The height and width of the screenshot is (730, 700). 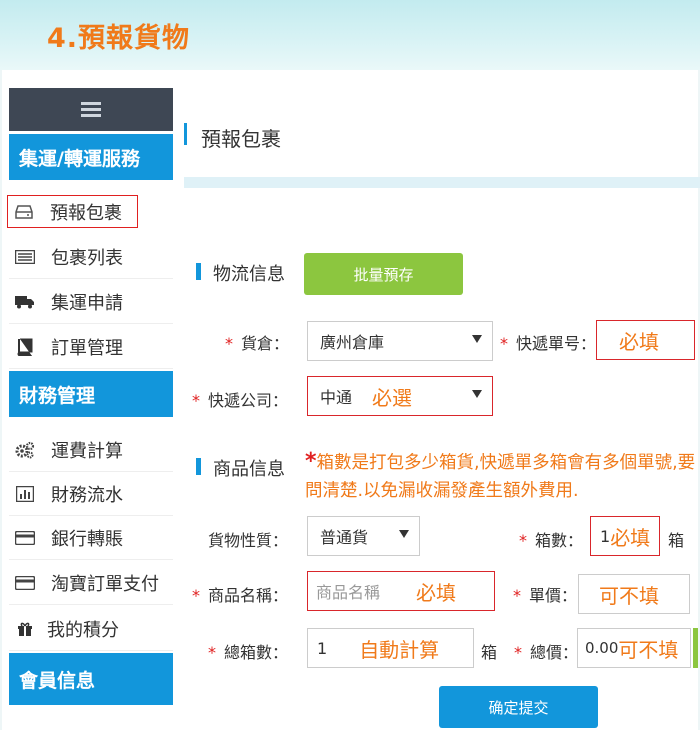 What do you see at coordinates (87, 258) in the screenshot?
I see `sidebar-item-label: 包裹列表` at bounding box center [87, 258].